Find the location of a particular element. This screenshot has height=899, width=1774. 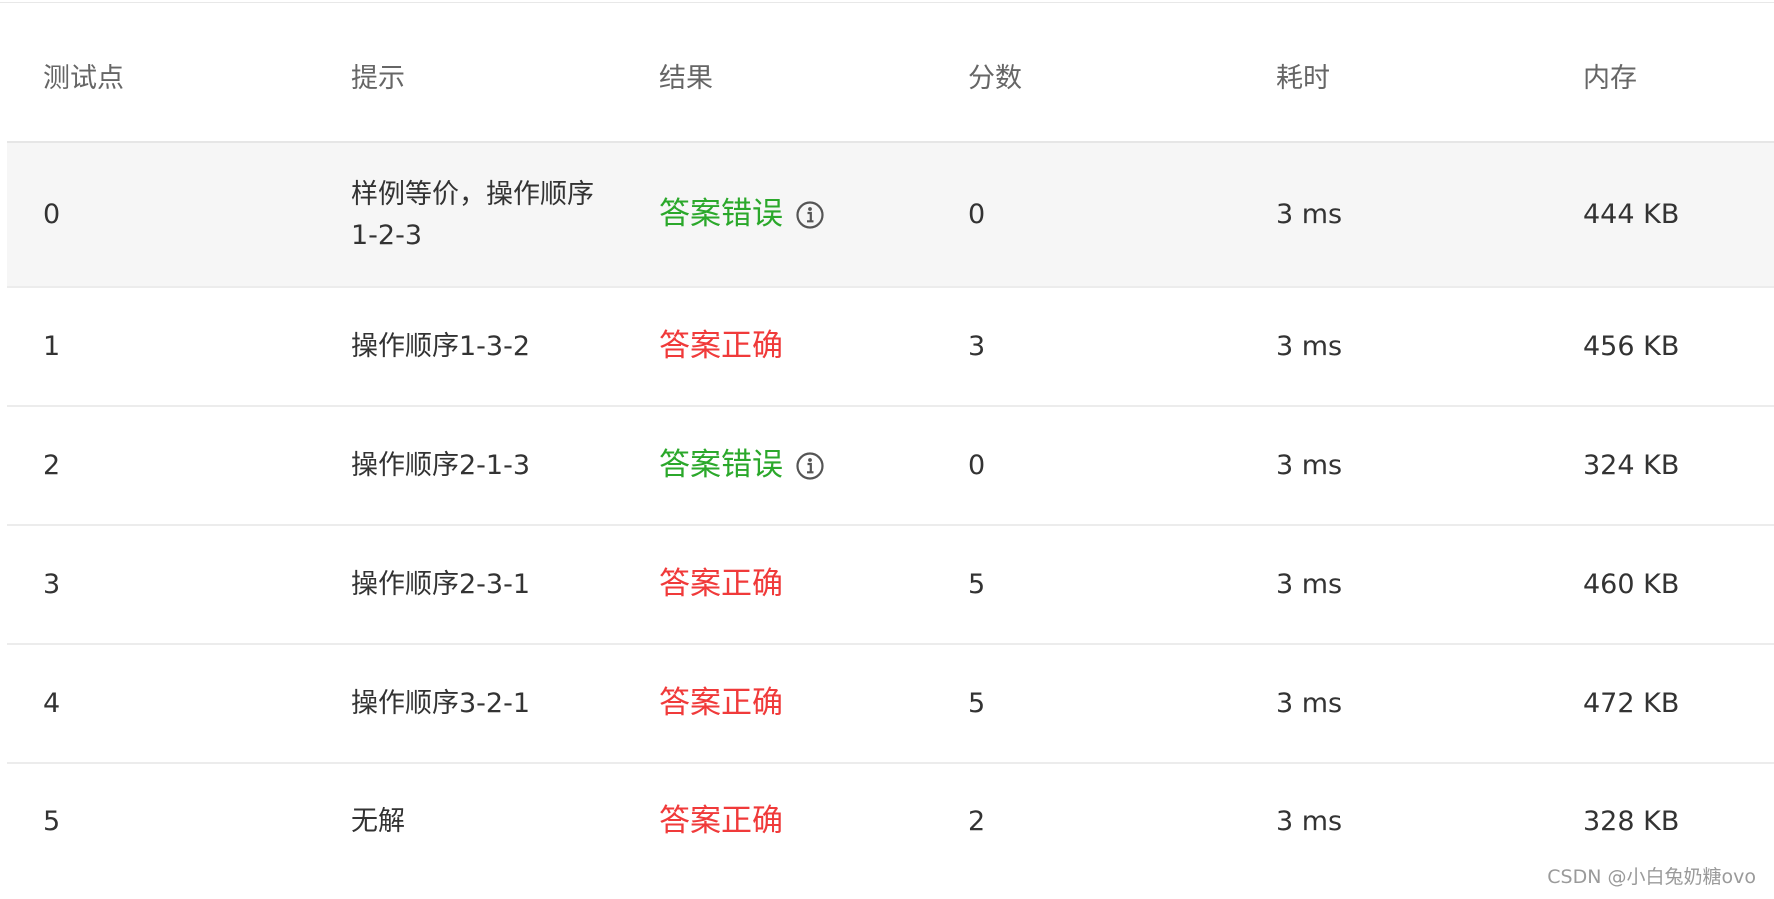

testpoint-id: 3 is located at coordinates (52, 584).